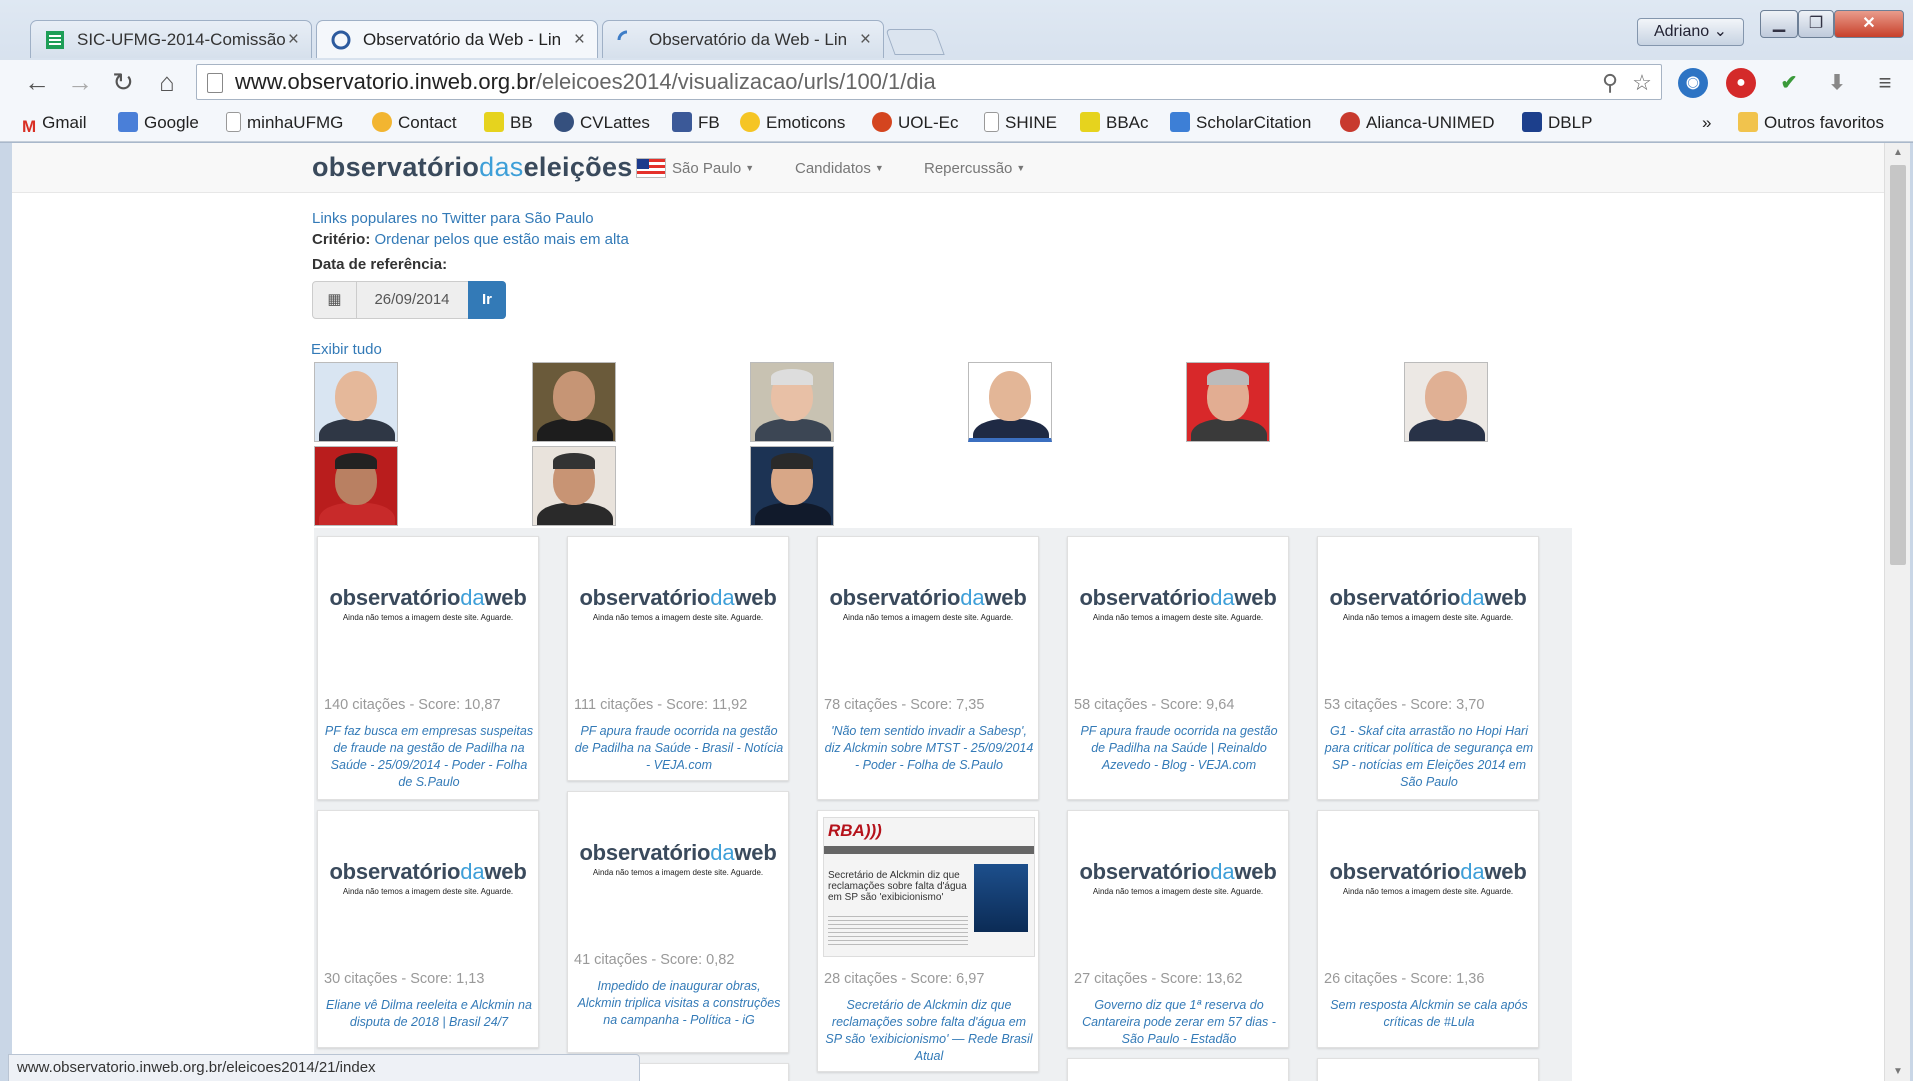 This screenshot has height=1081, width=1913. What do you see at coordinates (502, 239) in the screenshot?
I see `criteria-link: Ordenar pelos que estão mais em alta` at bounding box center [502, 239].